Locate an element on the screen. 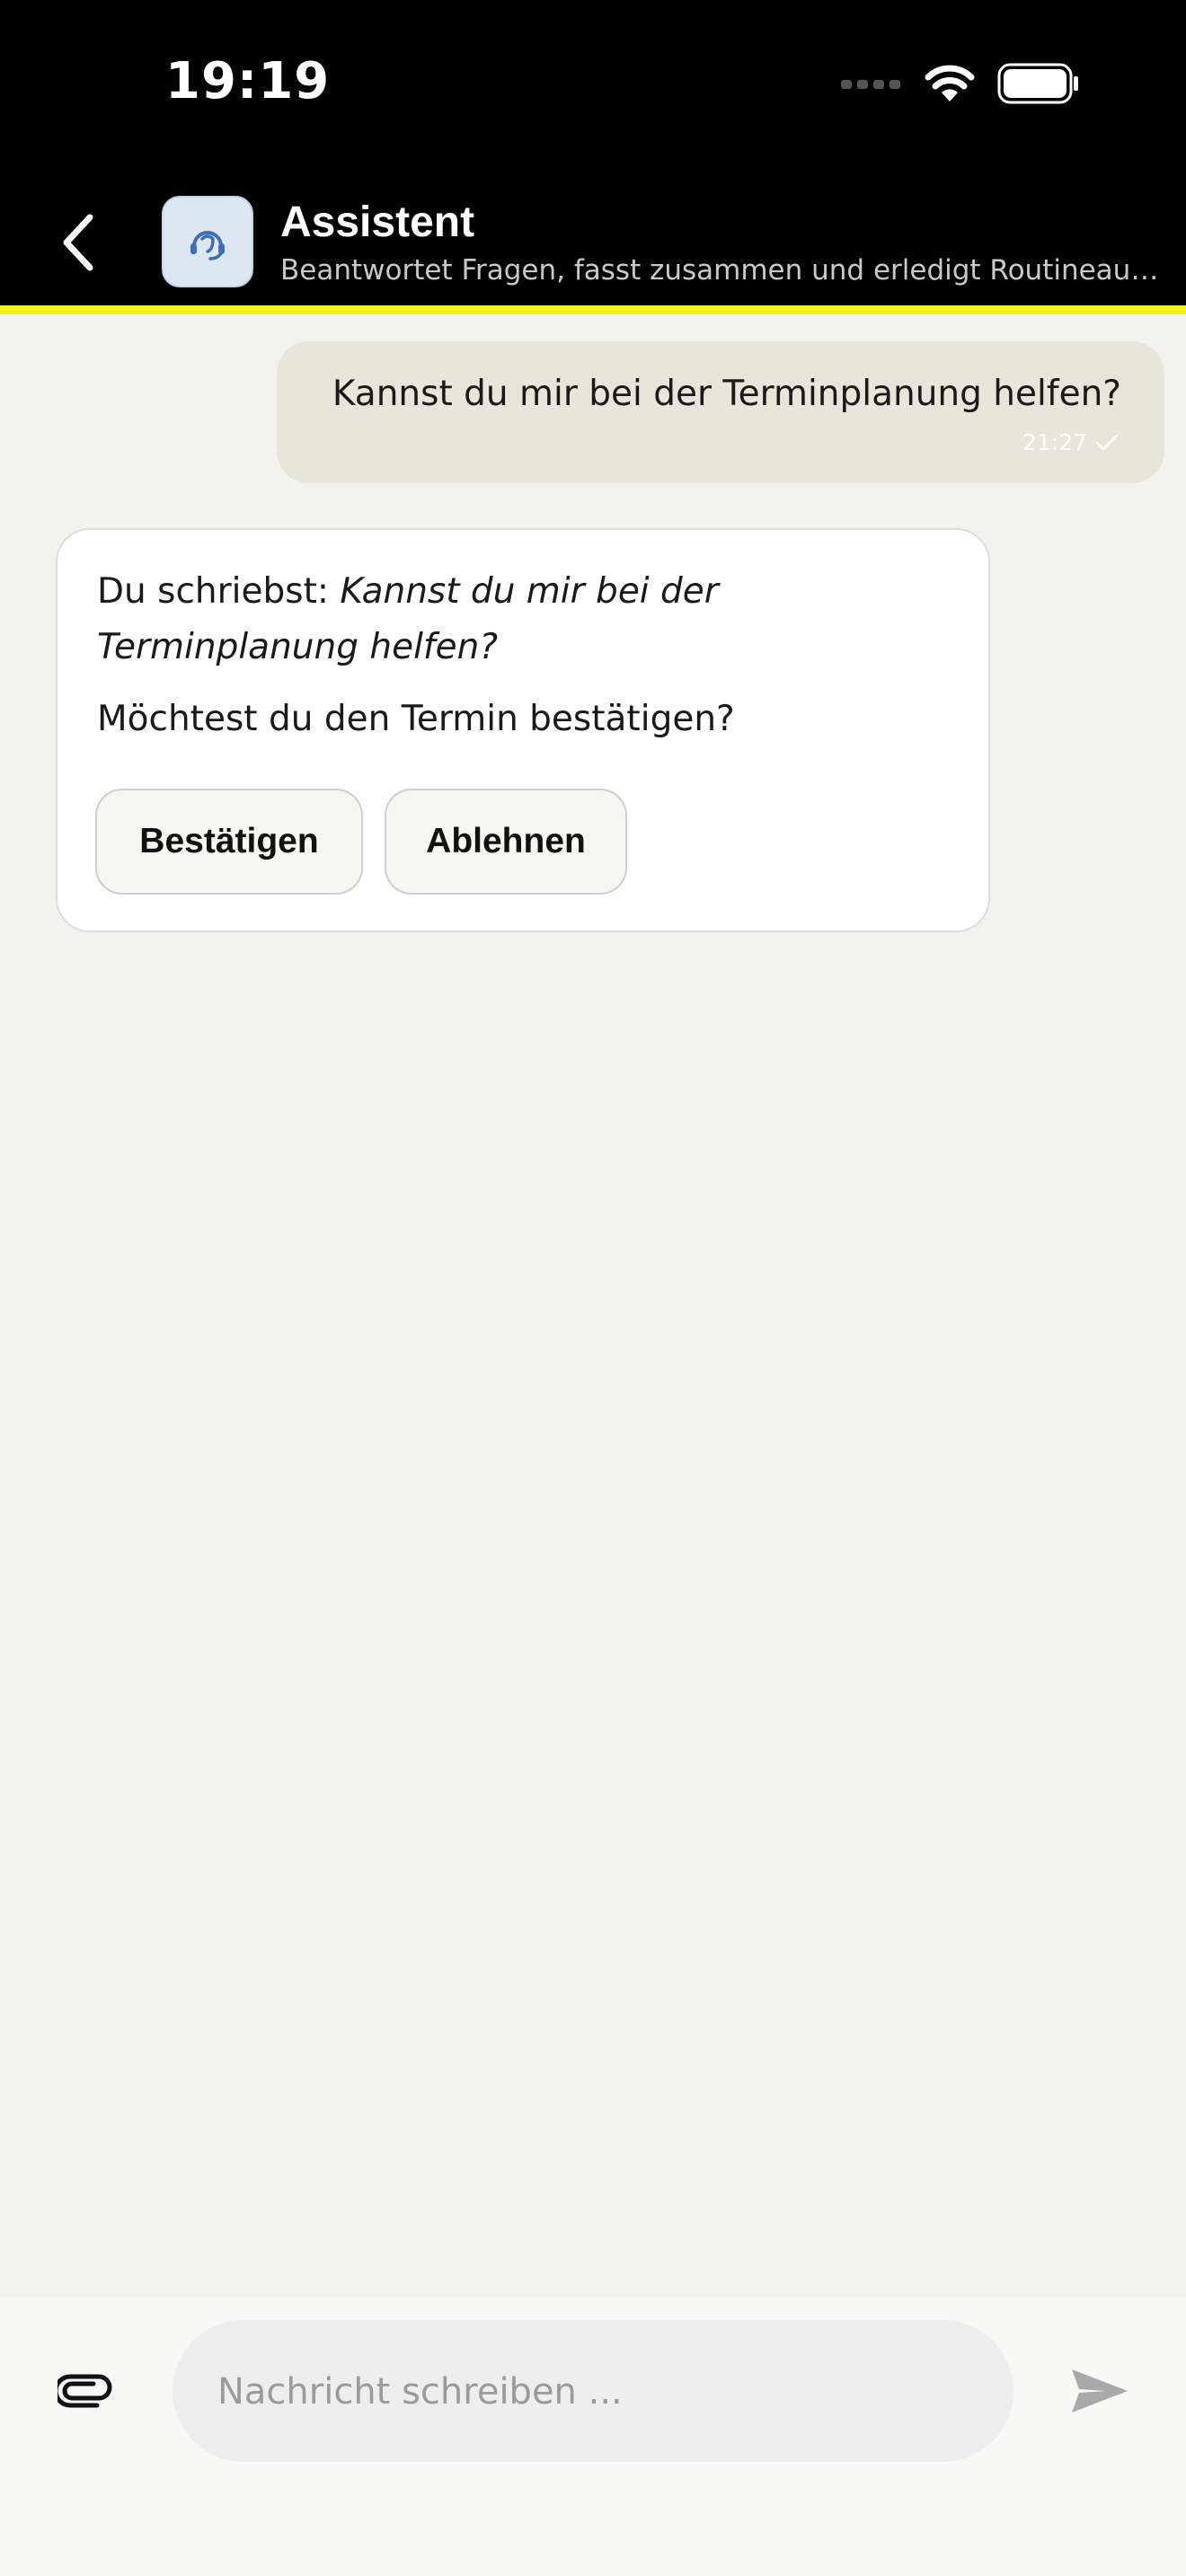 The width and height of the screenshot is (1186, 2576). message-time: 21:27 is located at coordinates (1054, 442).